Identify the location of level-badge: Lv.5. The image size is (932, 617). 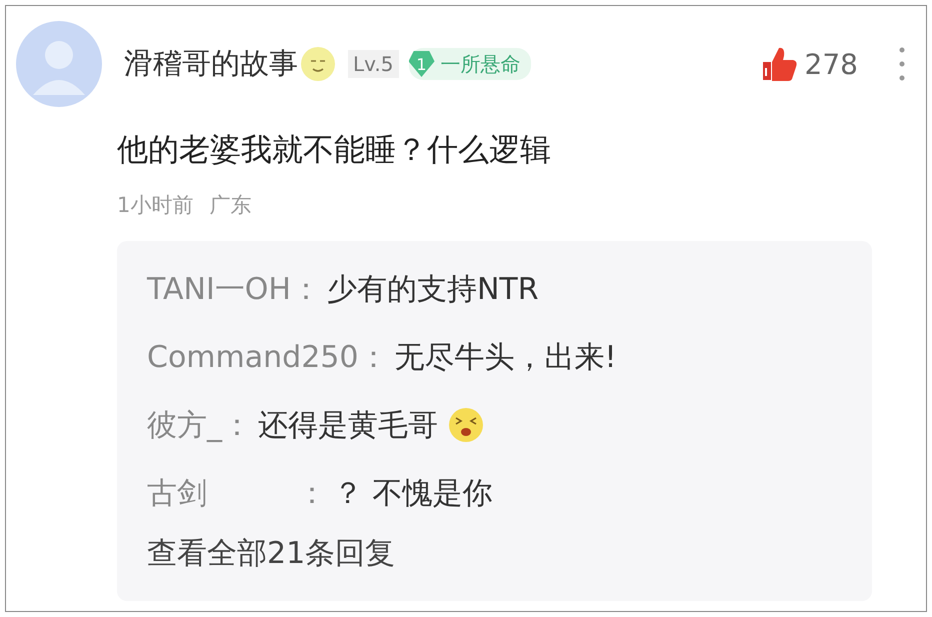
(373, 64).